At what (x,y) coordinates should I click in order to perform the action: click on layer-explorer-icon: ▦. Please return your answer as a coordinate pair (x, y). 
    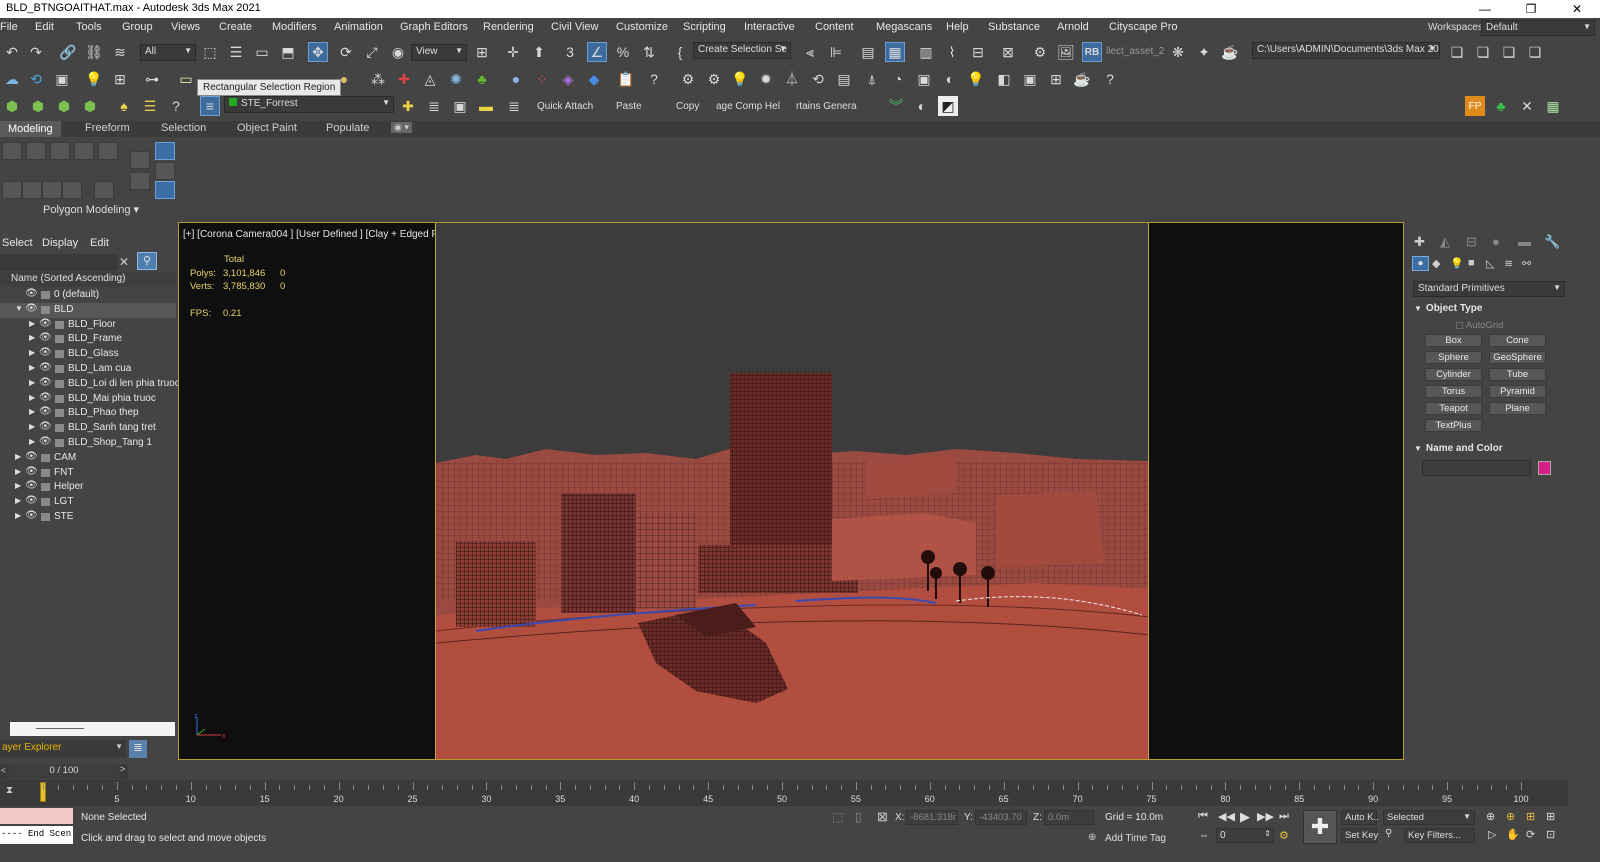
    Looking at the image, I should click on (895, 52).